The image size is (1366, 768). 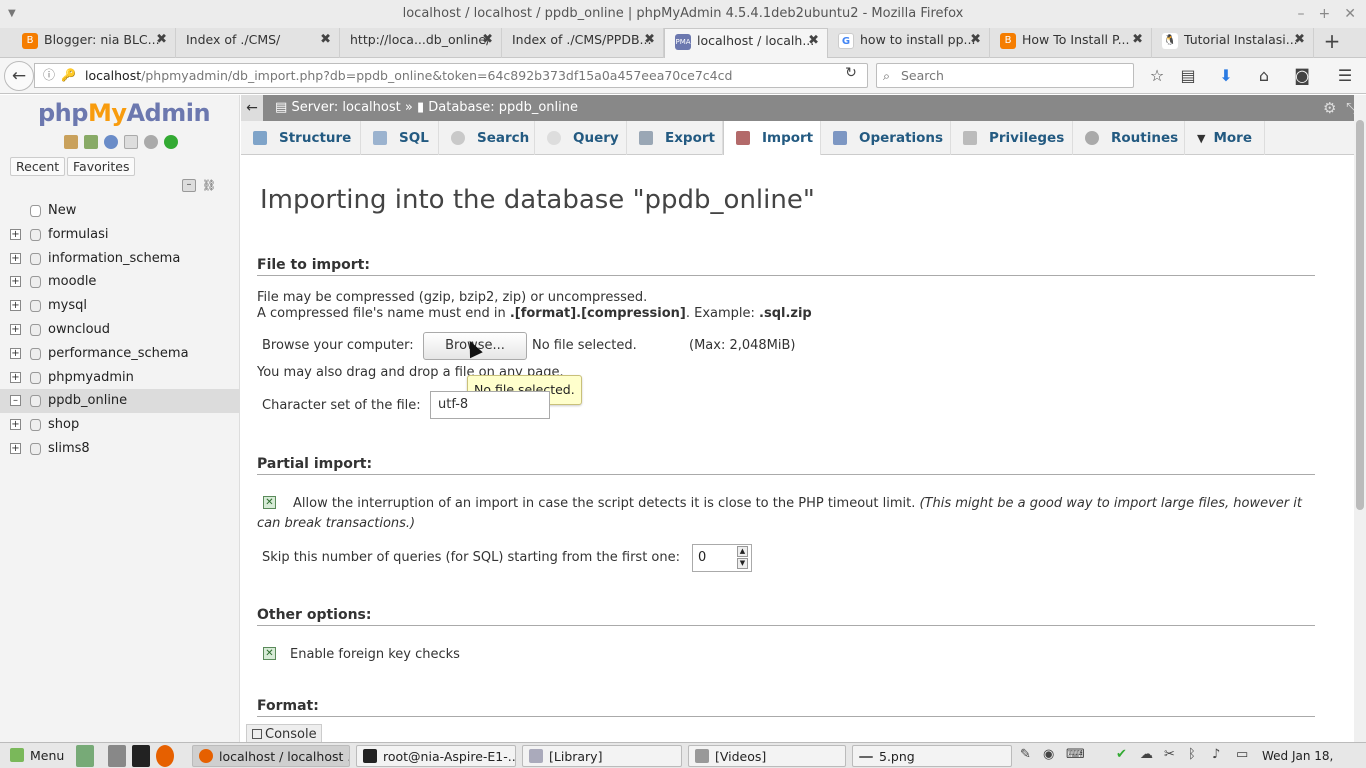 I want to click on breadcrumb-database: Database: ppdb_online, so click(x=503, y=107).